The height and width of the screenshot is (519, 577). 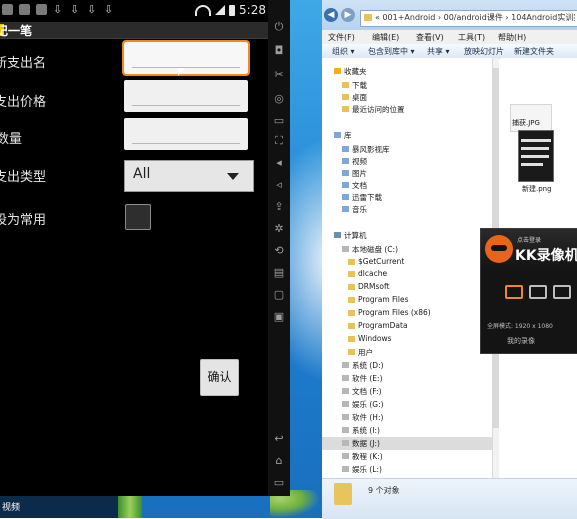 I want to click on taskbar-fragment: 视频, so click(x=59, y=507).